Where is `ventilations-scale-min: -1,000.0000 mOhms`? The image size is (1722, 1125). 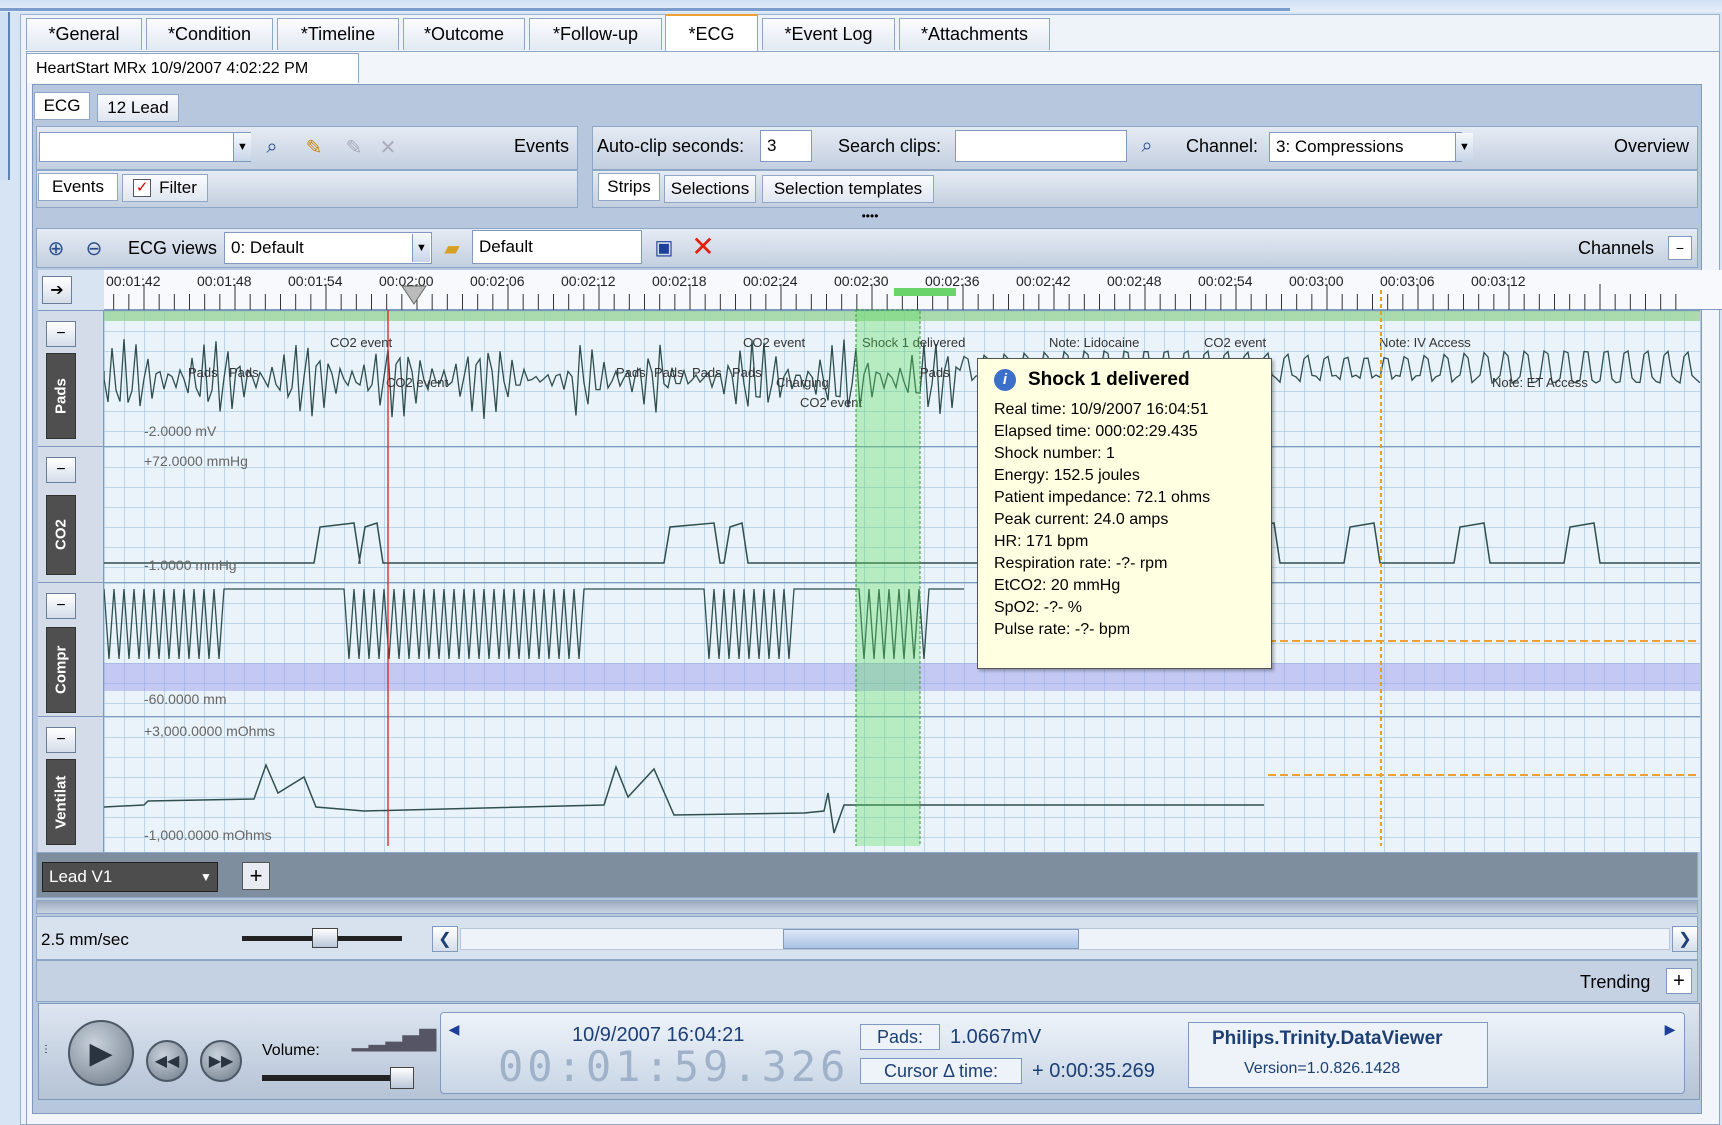
ventilations-scale-min: -1,000.0000 mOhms is located at coordinates (208, 835).